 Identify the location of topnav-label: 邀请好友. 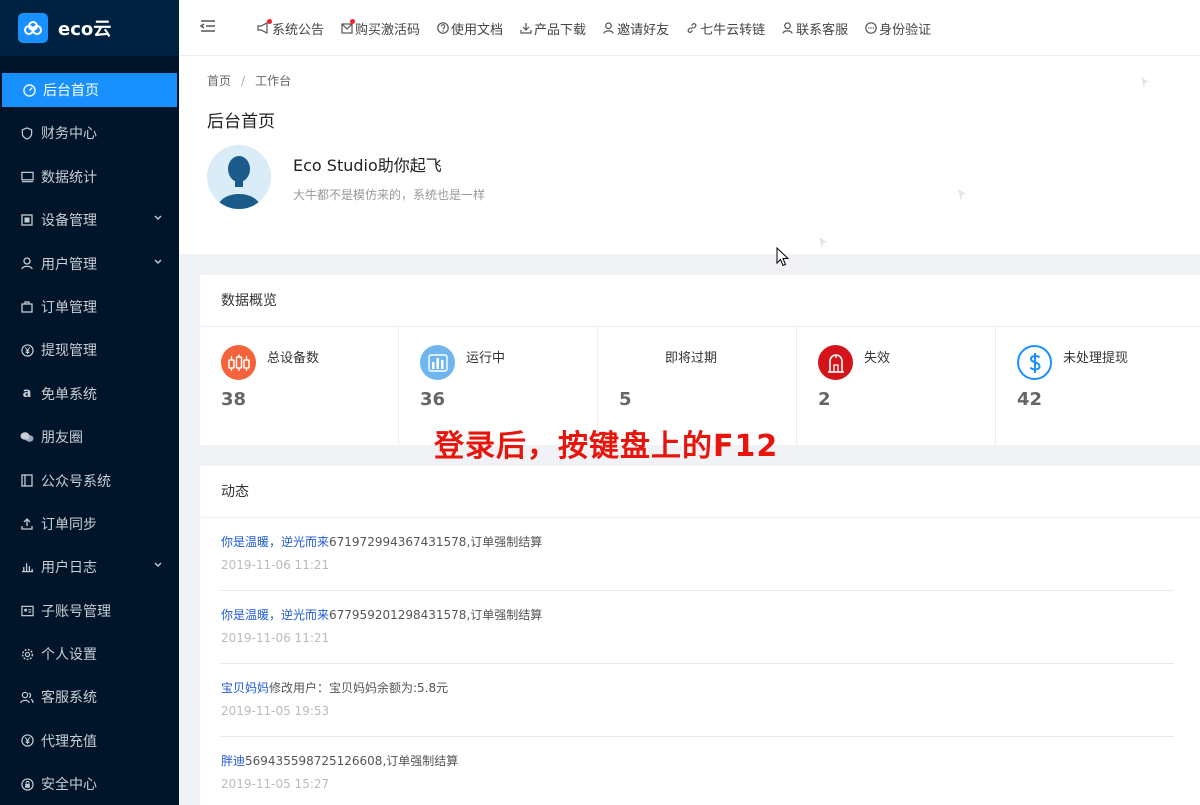
(643, 30).